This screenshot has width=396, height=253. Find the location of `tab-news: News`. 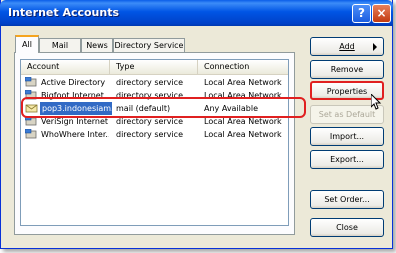

tab-news: News is located at coordinates (97, 45).